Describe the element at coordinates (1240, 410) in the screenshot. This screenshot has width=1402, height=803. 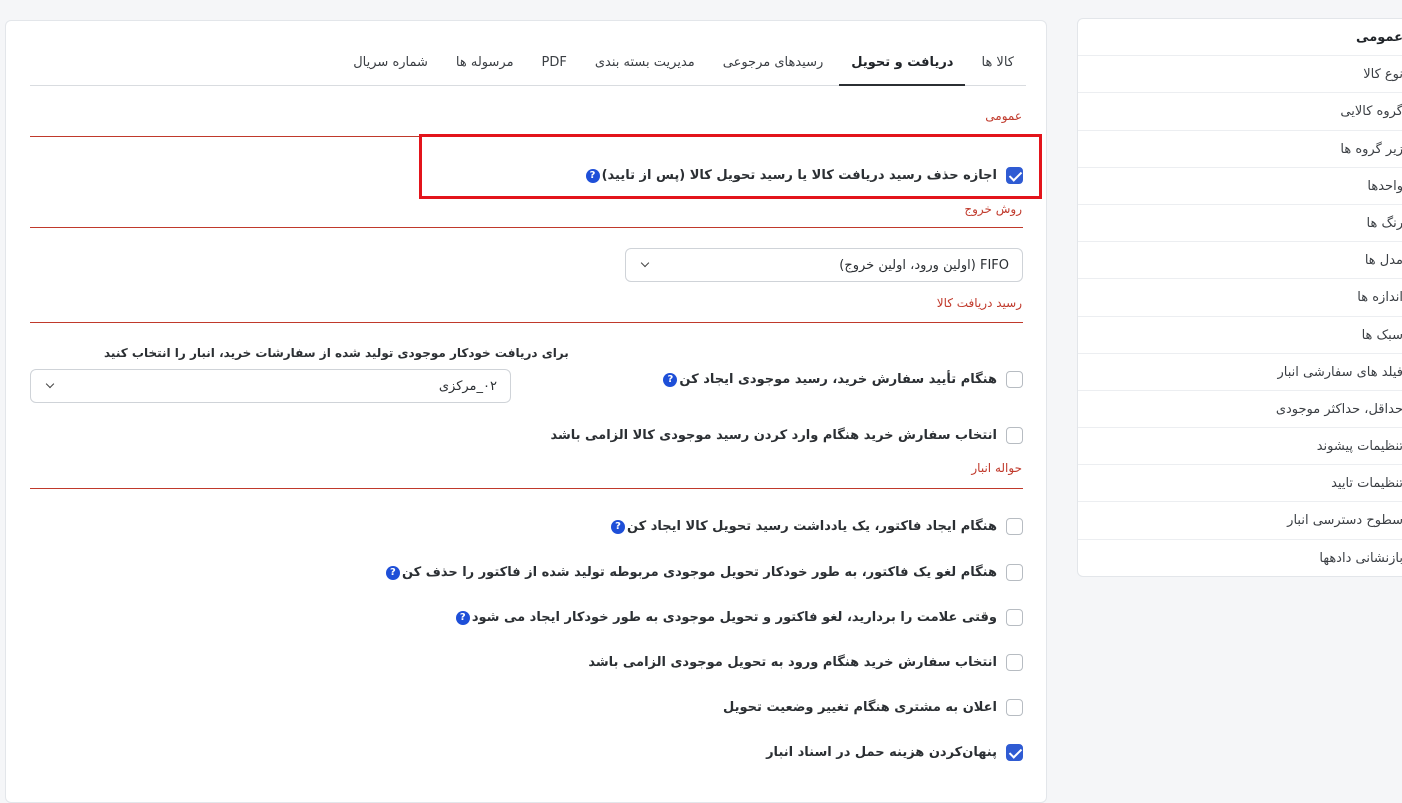
I see `sidebar-item-min-max-stock: حداقل، حداکثر موجودی` at that location.